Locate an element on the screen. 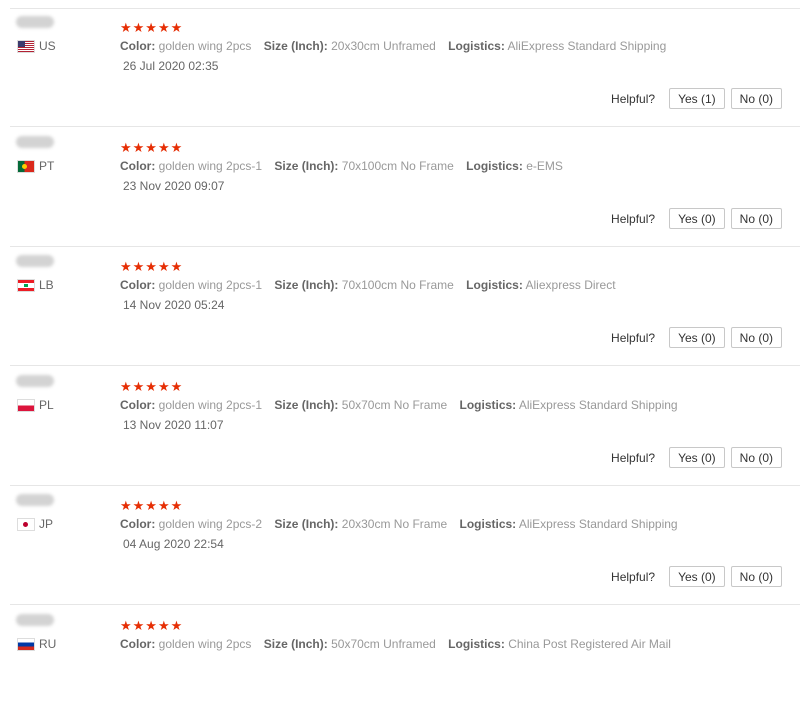  reviewer-info: LB is located at coordinates (51, 275).